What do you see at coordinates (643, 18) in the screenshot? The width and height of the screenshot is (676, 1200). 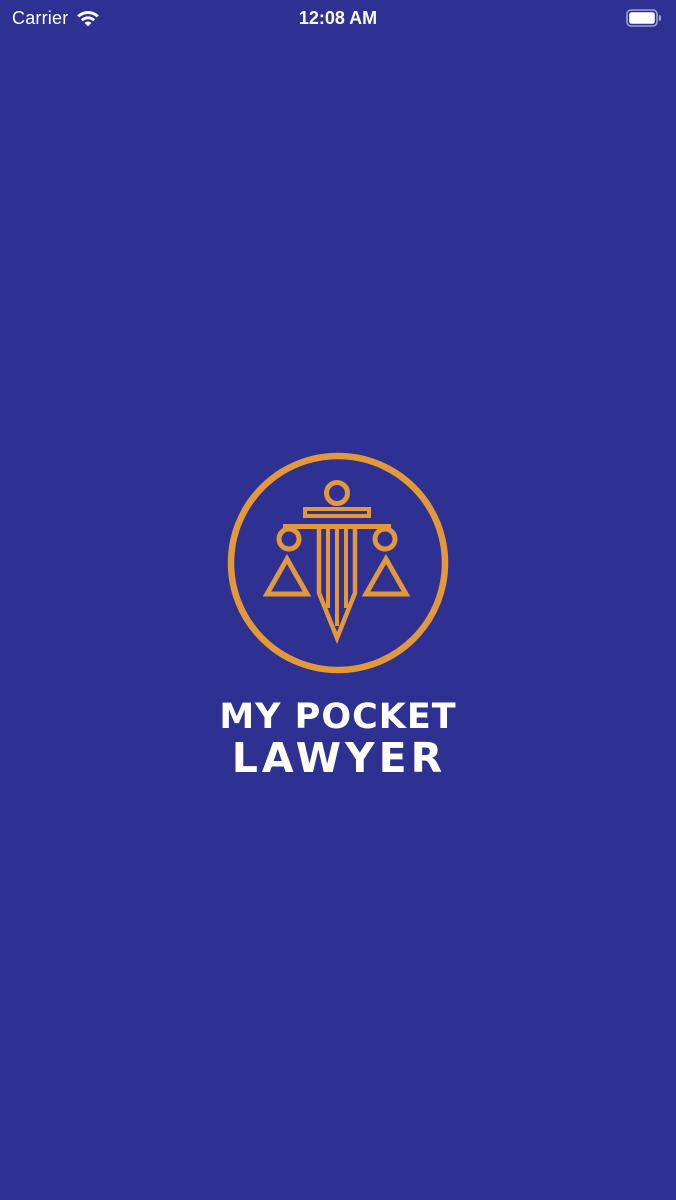 I see `battery-icon` at bounding box center [643, 18].